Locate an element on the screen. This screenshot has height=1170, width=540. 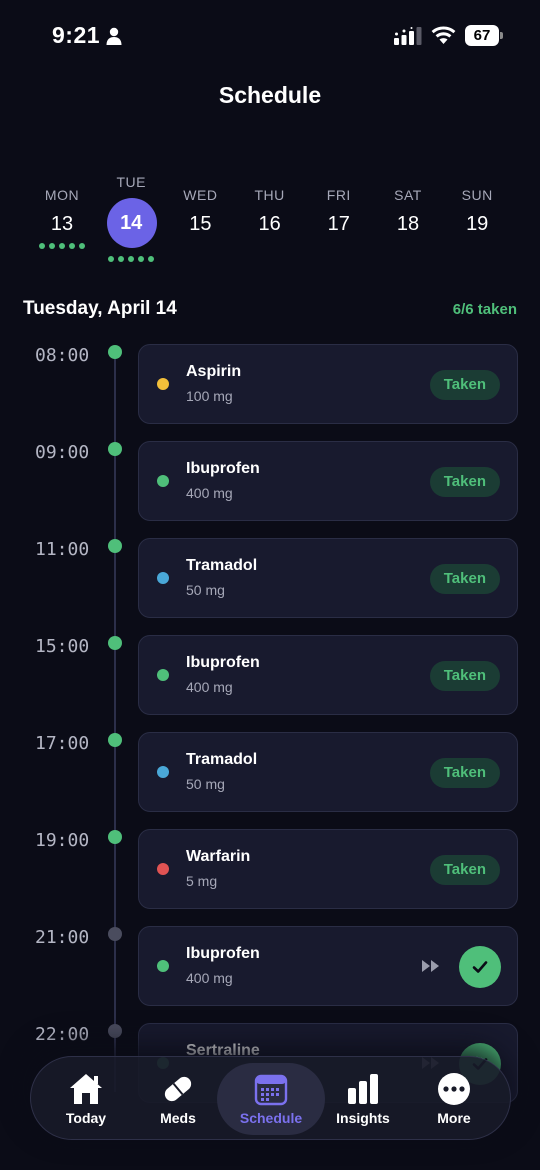
schedule-slot: 11:00 Tramadol 50 mg Taken is located at coordinates (270, 576).